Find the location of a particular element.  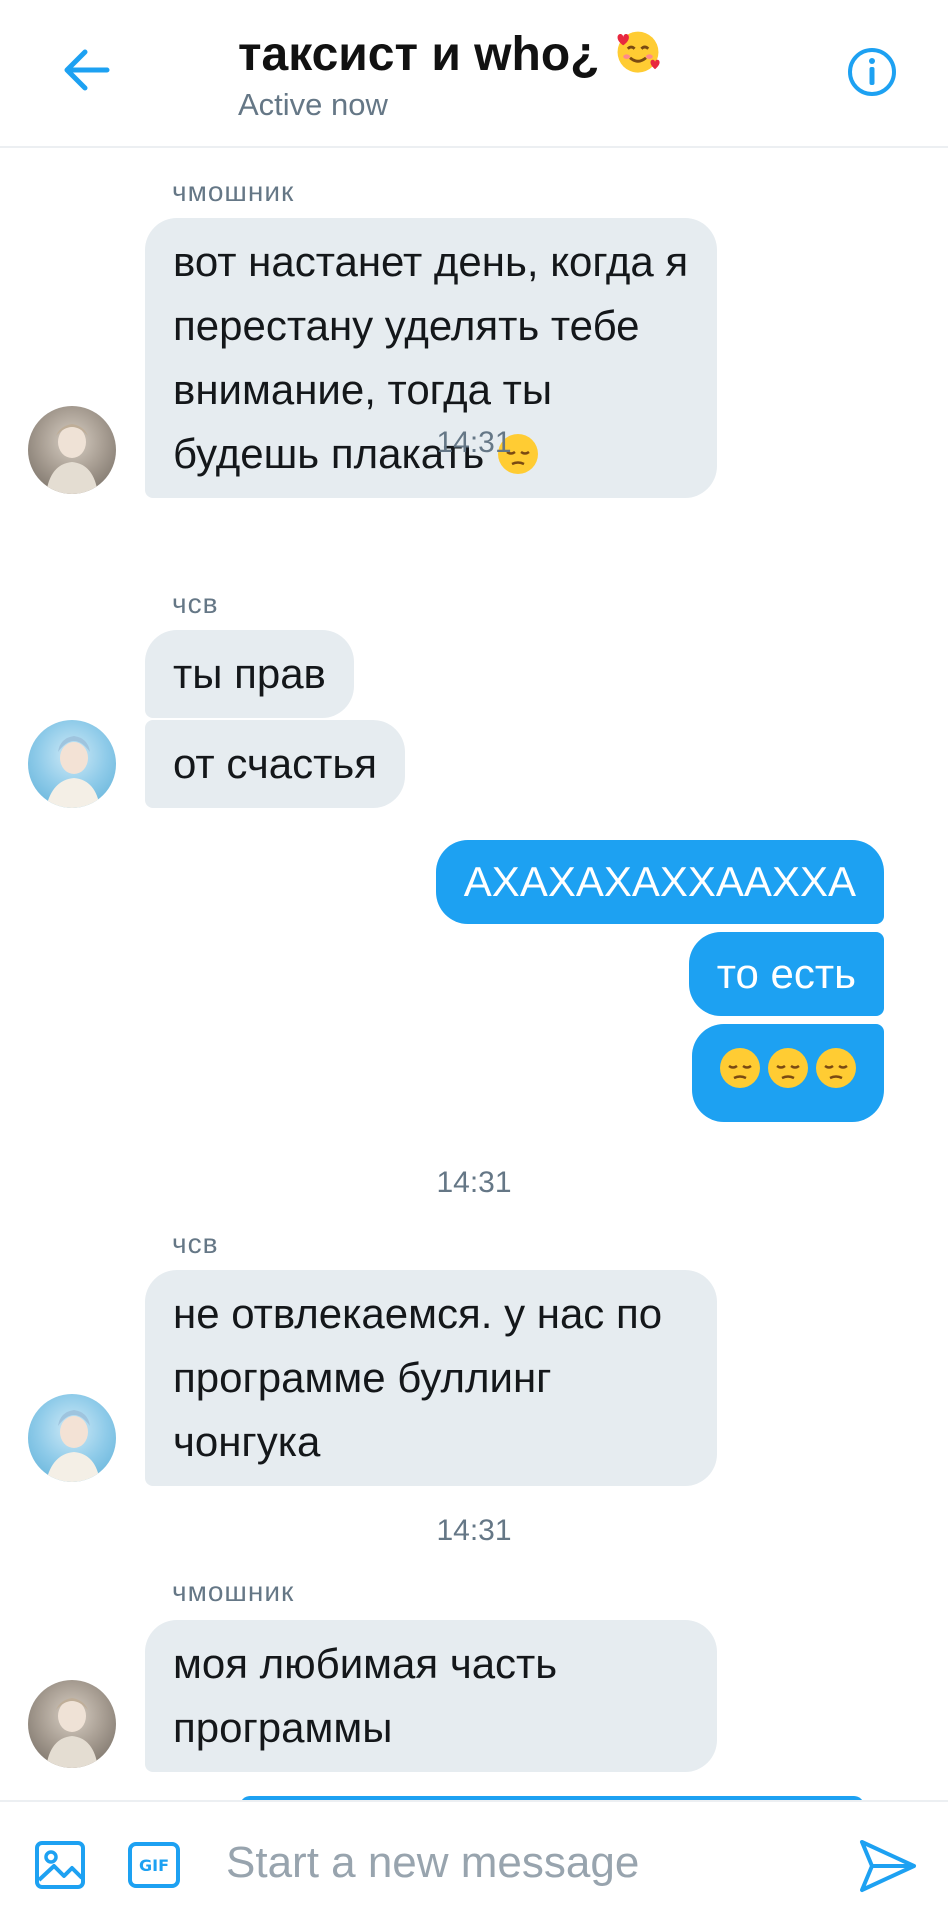

conversation-header: таксист и who¿ Active now is located at coordinates (474, 74).